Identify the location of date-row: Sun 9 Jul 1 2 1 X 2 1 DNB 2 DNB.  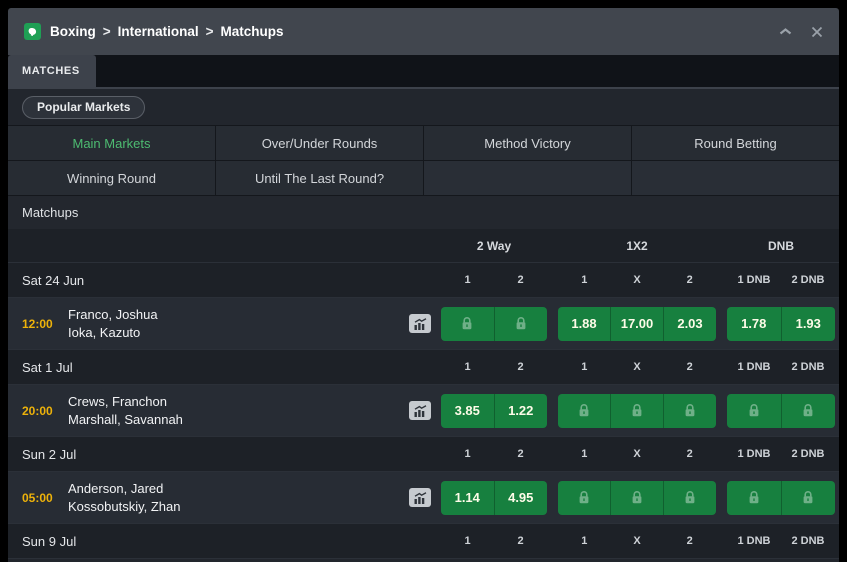
(423, 541).